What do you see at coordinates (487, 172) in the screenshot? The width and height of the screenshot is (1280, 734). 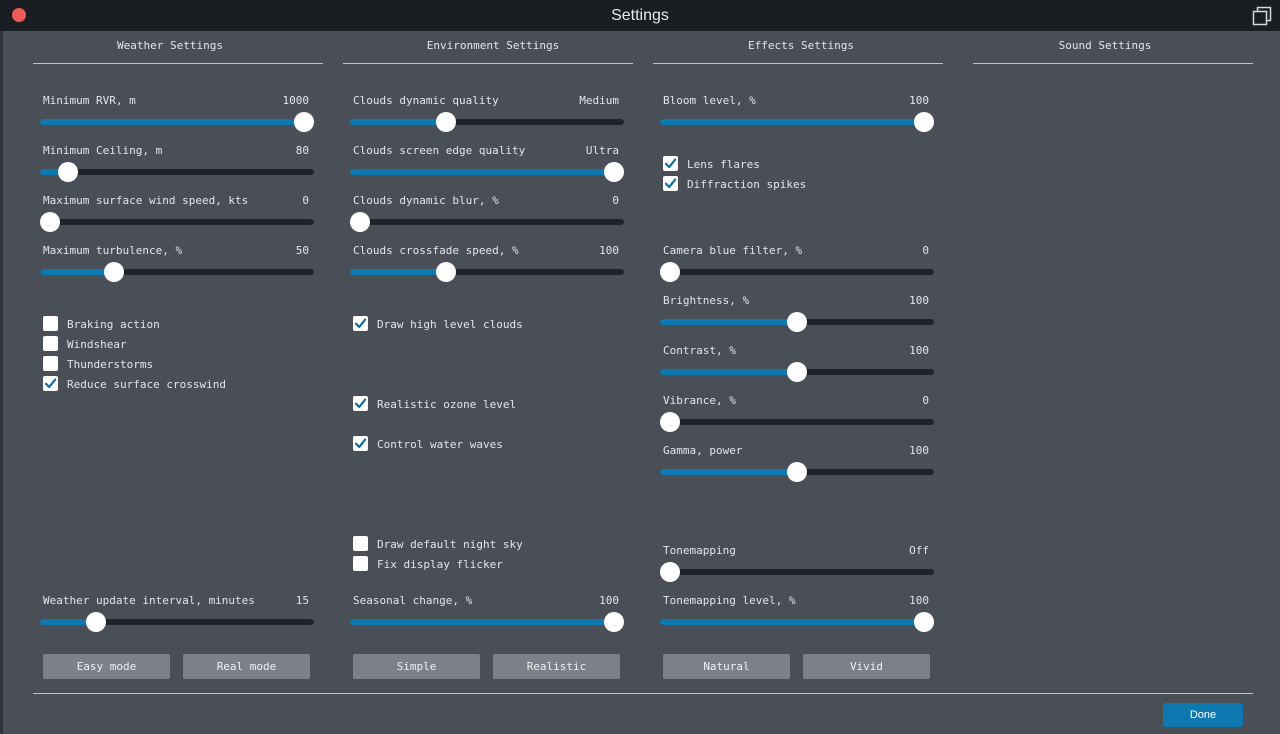 I see `clouds-edge-slider` at bounding box center [487, 172].